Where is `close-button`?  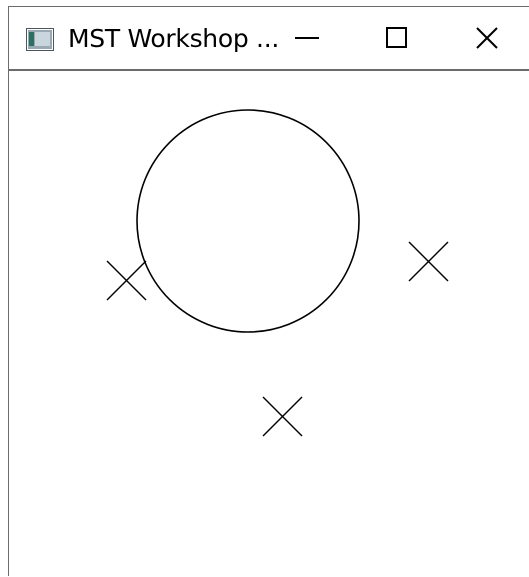 close-button is located at coordinates (485, 38).